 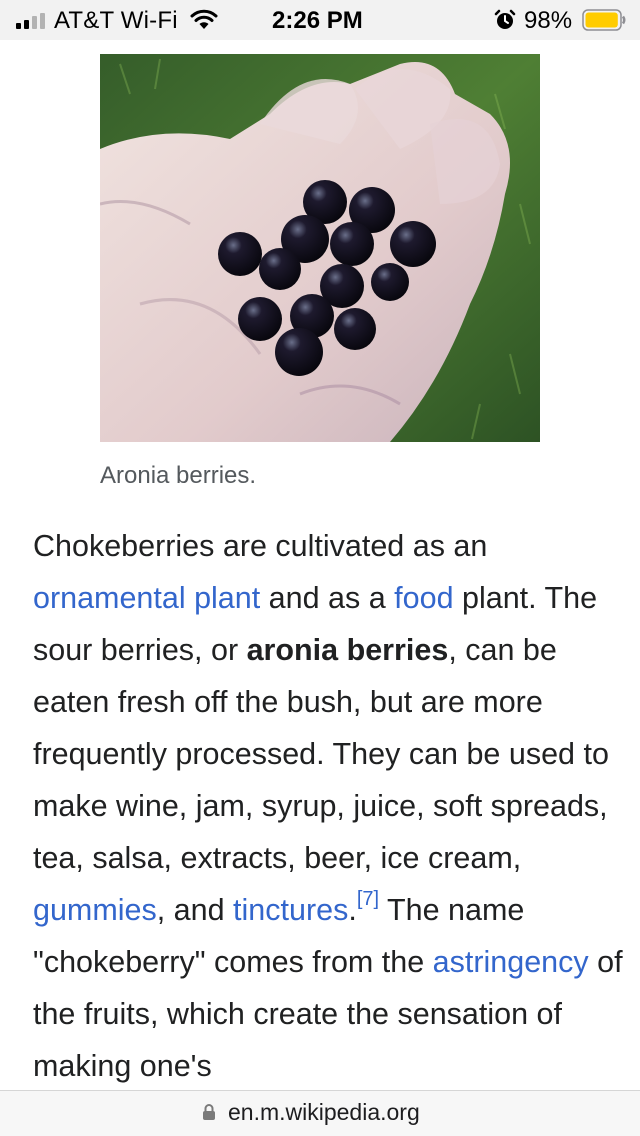 What do you see at coordinates (548, 20) in the screenshot?
I see `battery-percent: 98%` at bounding box center [548, 20].